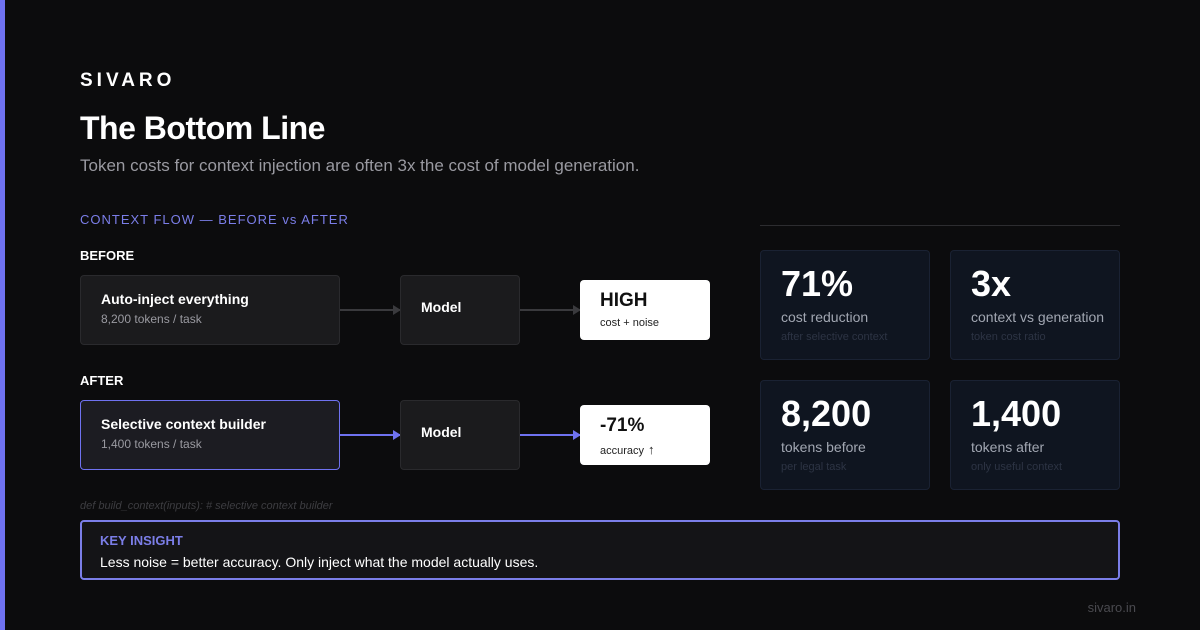 The image size is (1200, 630). I want to click on stat-value: 3x, so click(991, 283).